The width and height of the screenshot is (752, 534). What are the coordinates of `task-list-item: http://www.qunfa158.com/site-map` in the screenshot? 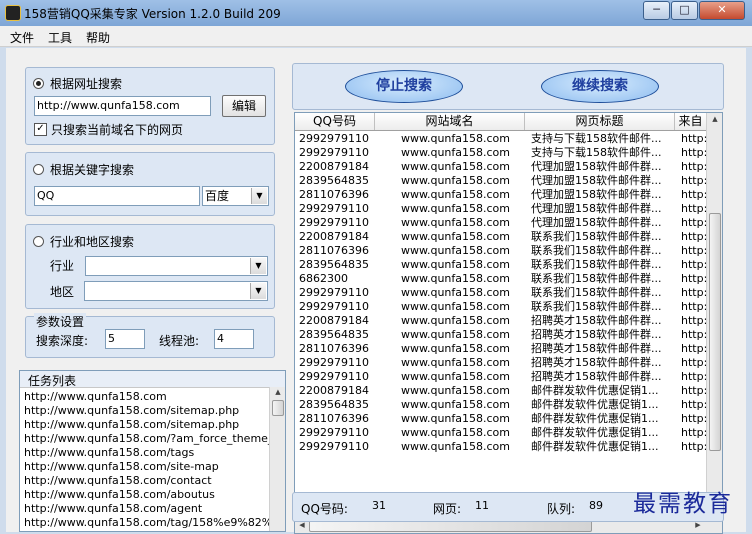 It's located at (121, 467).